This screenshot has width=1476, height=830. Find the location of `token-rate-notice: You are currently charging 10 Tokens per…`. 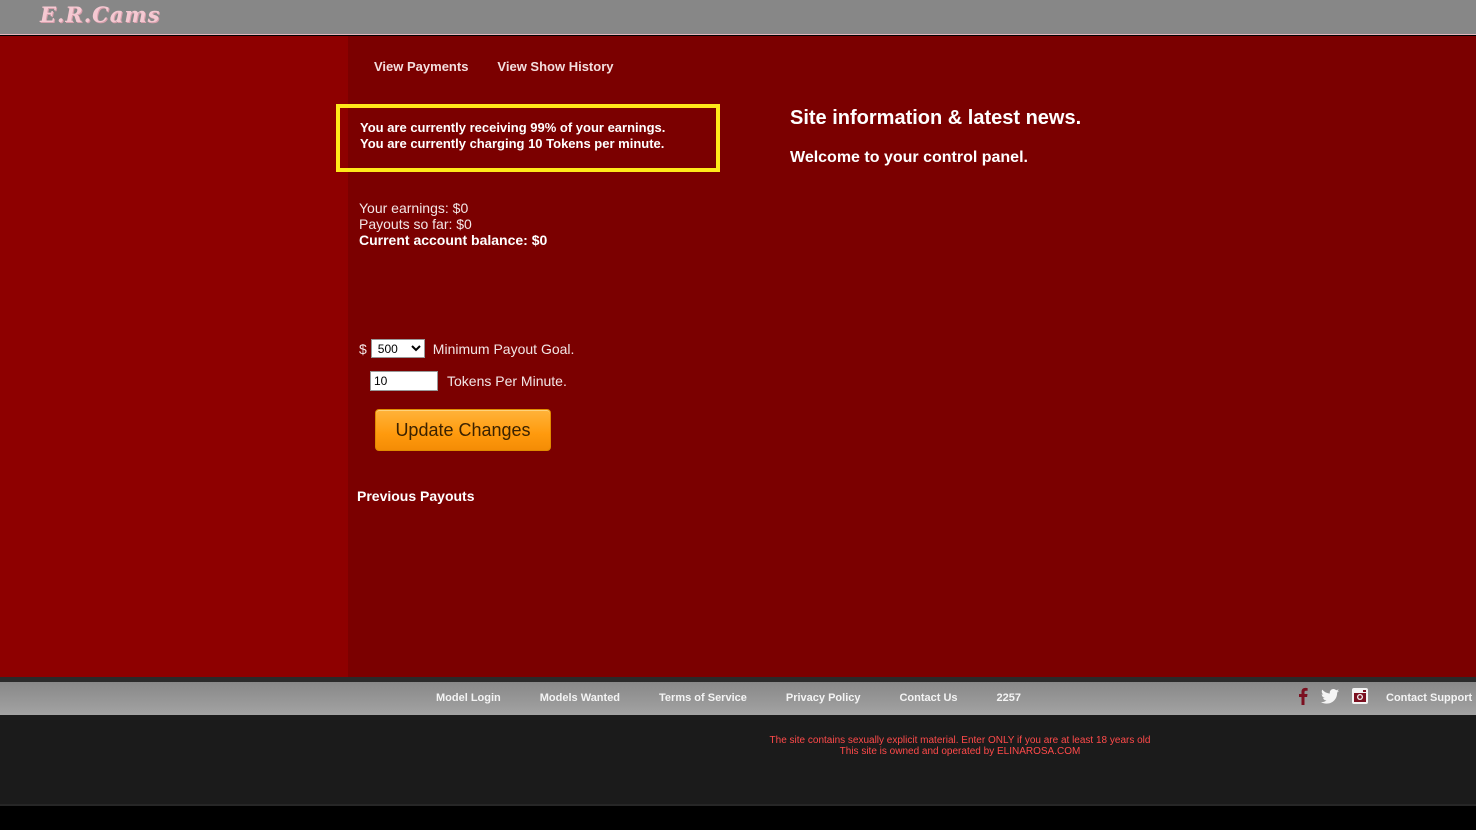

token-rate-notice: You are currently charging 10 Tokens per… is located at coordinates (512, 143).